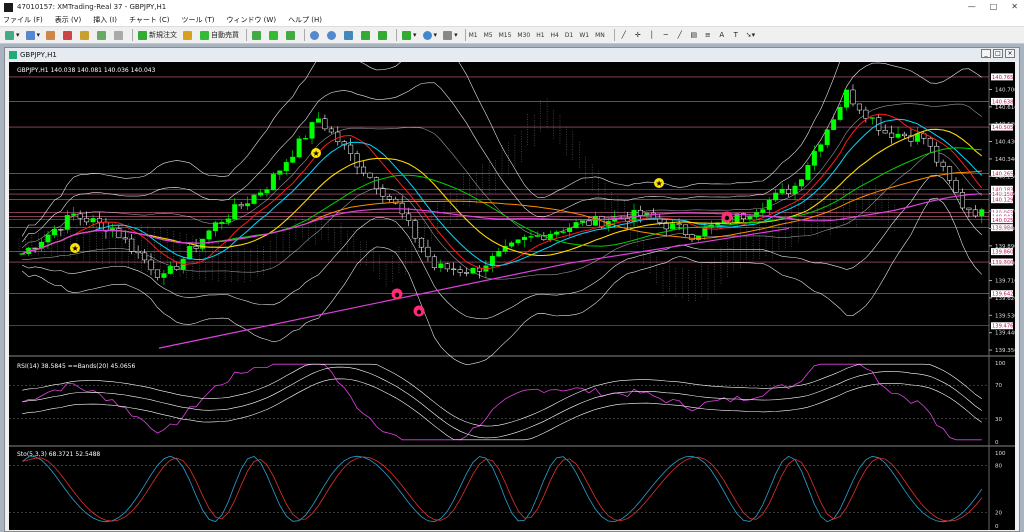  I want to click on metaeditor-button, so click(188, 35).